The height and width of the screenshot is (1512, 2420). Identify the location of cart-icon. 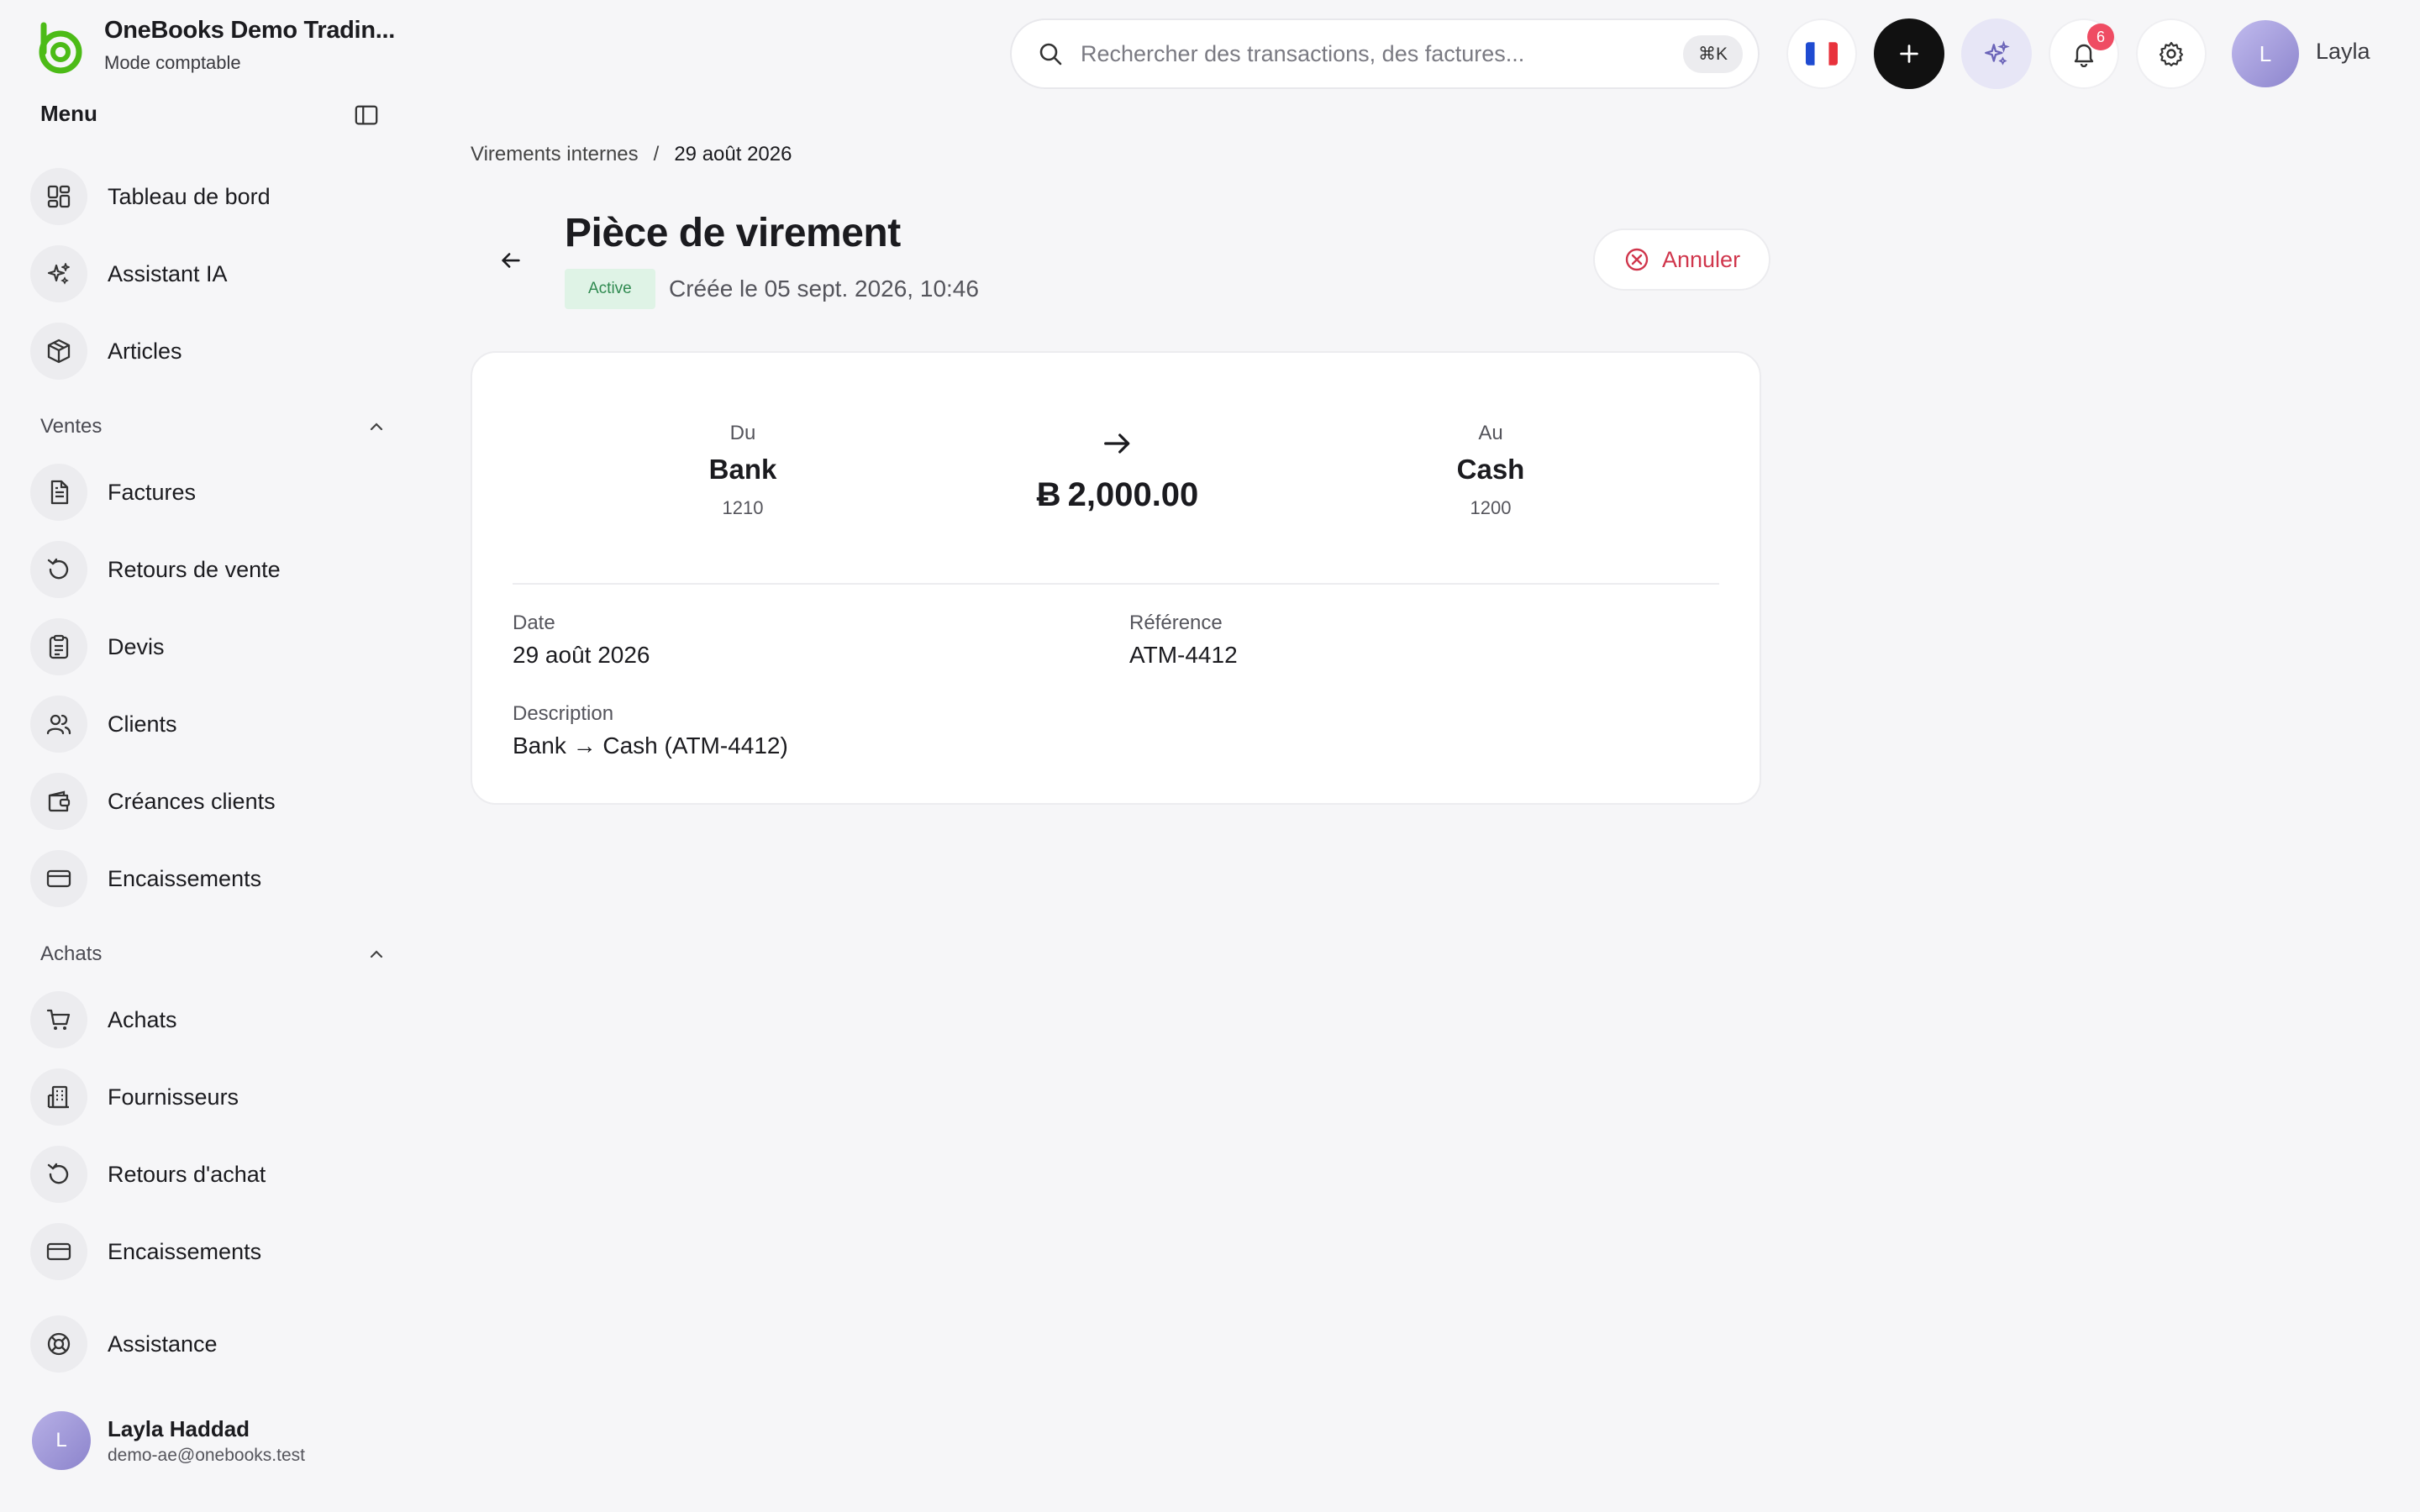
(58, 1019).